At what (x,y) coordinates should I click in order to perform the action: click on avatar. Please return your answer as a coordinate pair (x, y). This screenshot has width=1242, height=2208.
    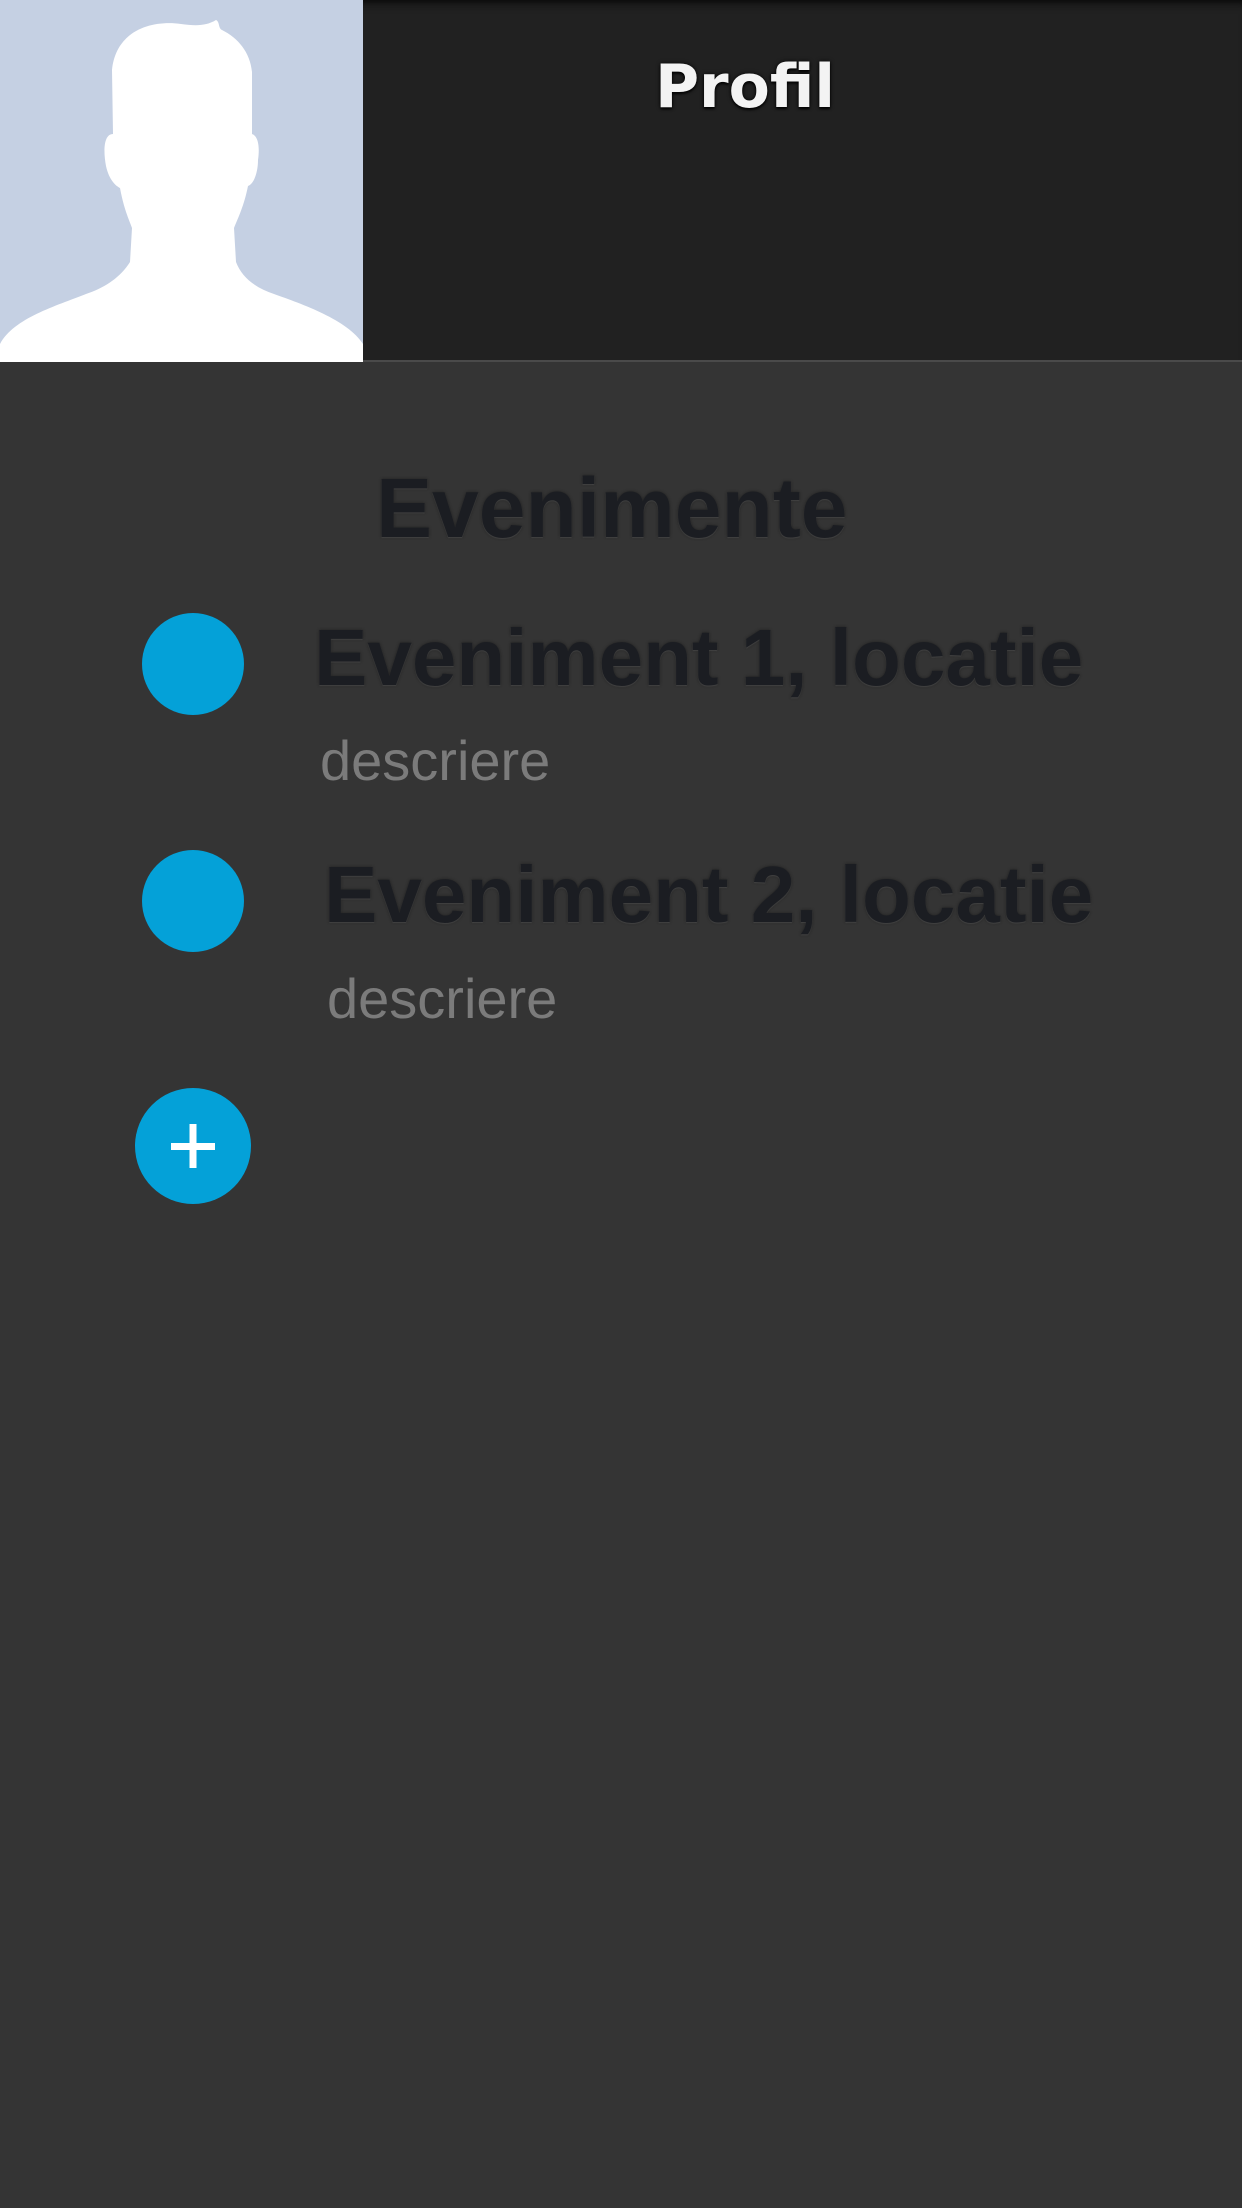
    Looking at the image, I should click on (181, 181).